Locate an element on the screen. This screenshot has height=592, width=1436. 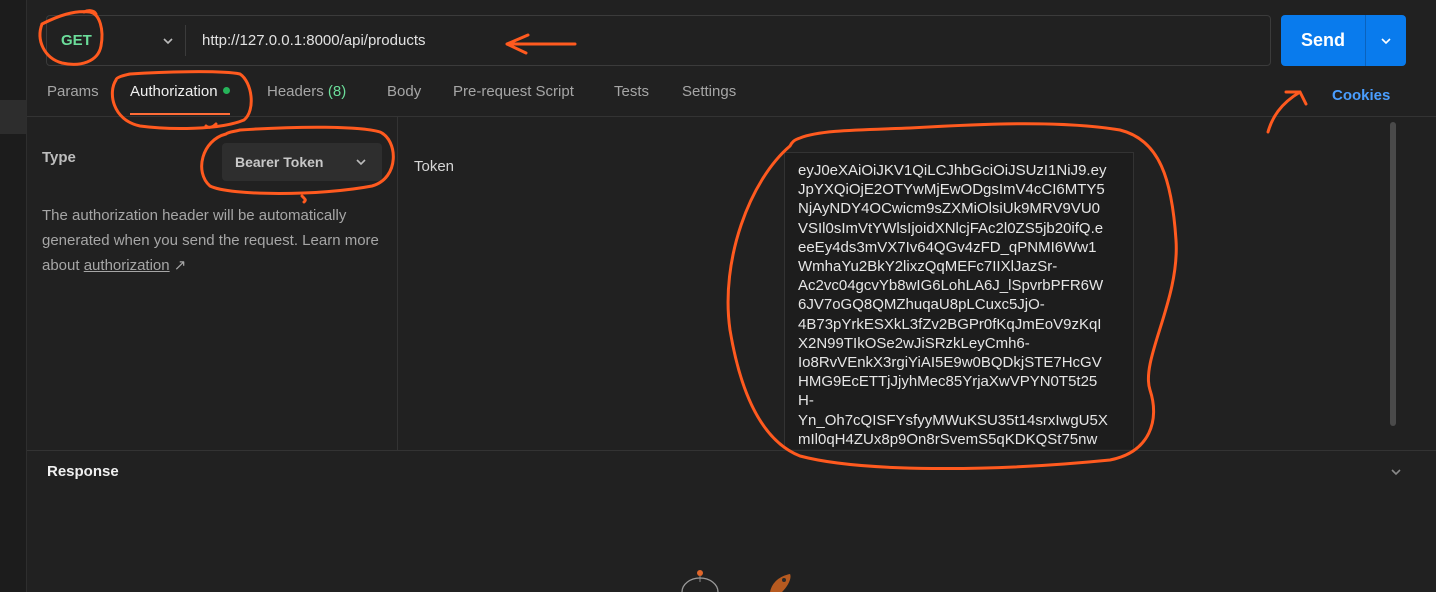
tab-body: Body is located at coordinates (404, 99).